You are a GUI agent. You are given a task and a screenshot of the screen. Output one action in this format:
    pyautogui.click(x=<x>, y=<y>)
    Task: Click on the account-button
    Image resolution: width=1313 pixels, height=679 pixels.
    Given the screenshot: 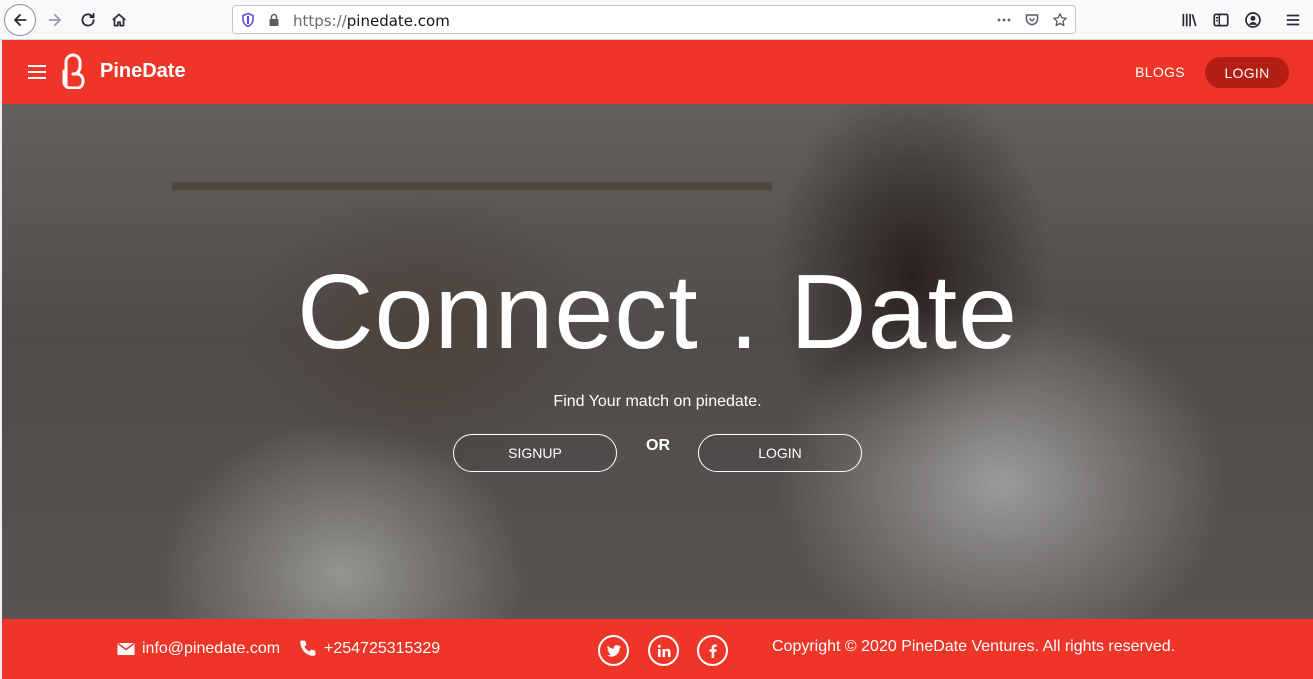 What is the action you would take?
    pyautogui.click(x=1253, y=20)
    